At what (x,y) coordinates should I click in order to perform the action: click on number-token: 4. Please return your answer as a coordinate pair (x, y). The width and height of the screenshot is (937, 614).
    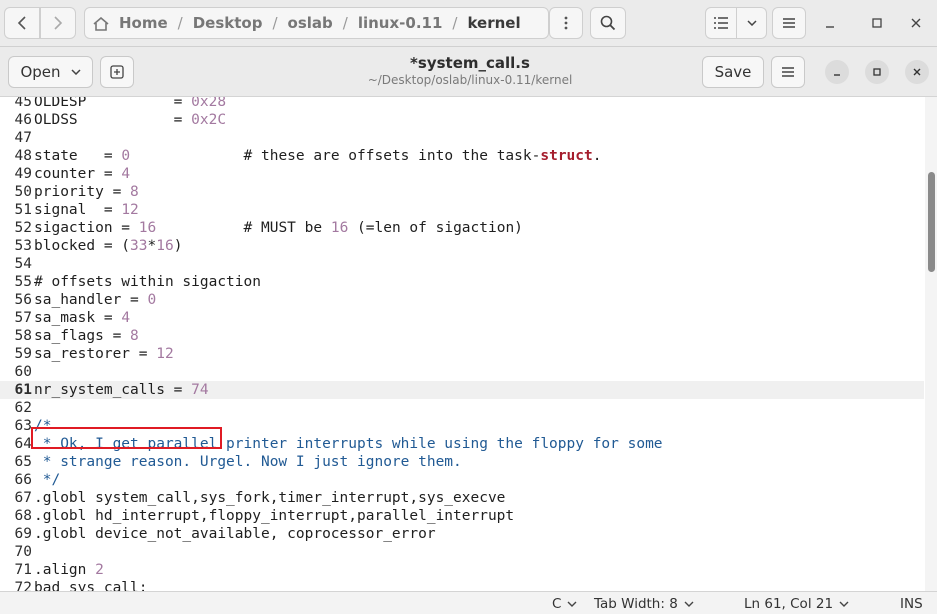
    Looking at the image, I should click on (126, 174).